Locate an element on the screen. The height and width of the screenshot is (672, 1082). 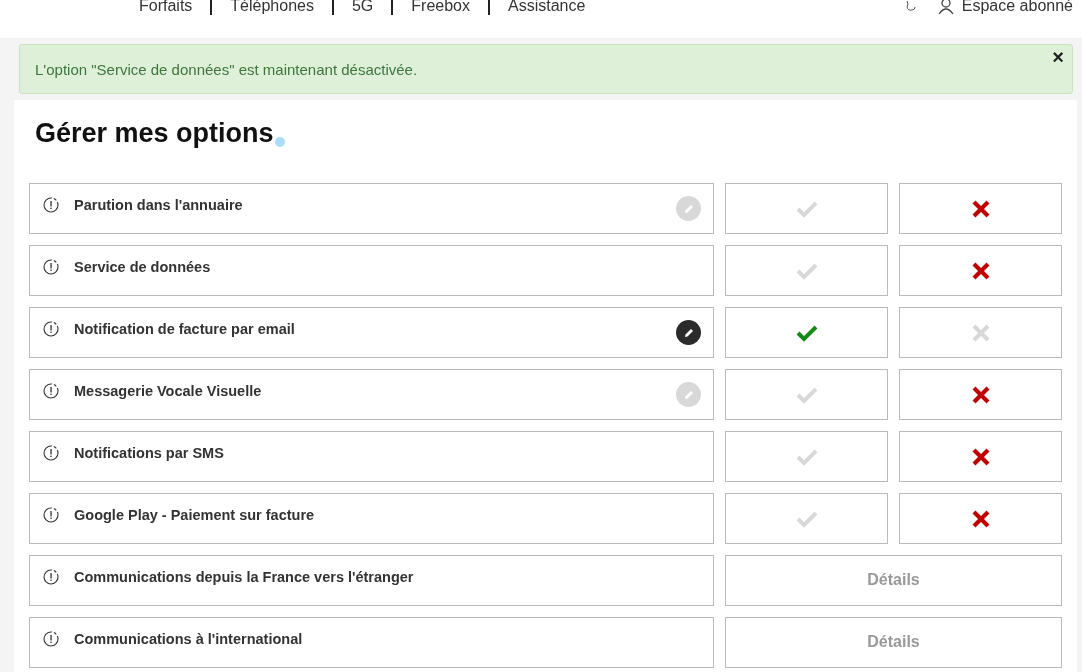
alert-message: L'option "Service de données" est maintenant désactivée. is located at coordinates (226, 69).